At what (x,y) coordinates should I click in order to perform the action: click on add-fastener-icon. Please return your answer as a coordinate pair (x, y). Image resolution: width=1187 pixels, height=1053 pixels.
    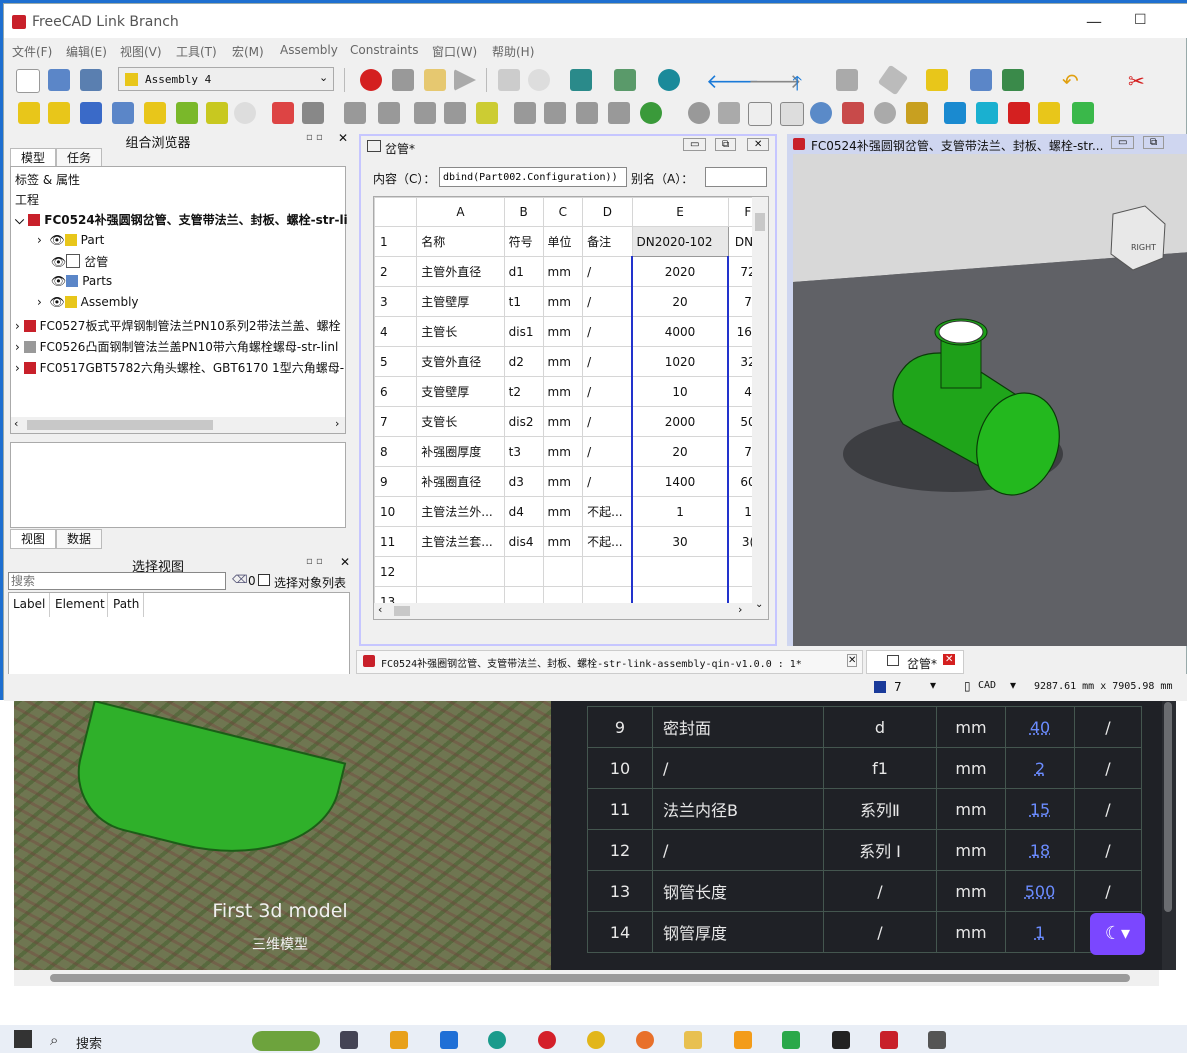
    Looking at the image, I should click on (217, 113).